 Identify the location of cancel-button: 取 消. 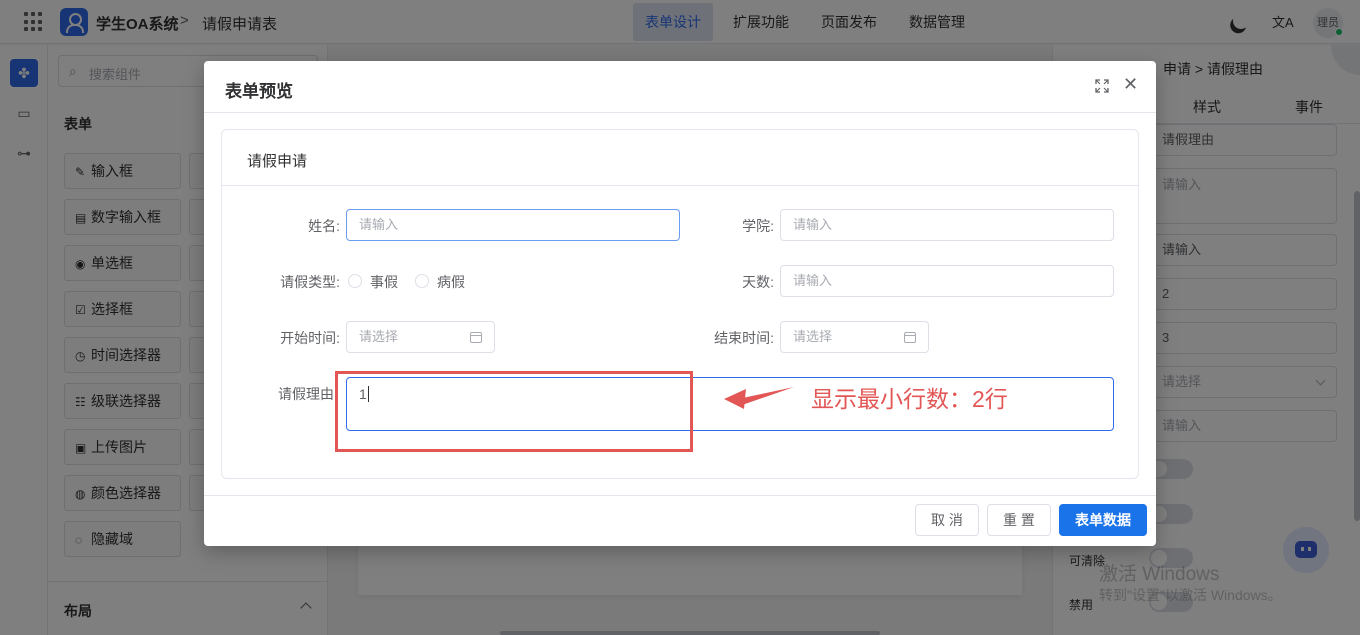
(947, 520).